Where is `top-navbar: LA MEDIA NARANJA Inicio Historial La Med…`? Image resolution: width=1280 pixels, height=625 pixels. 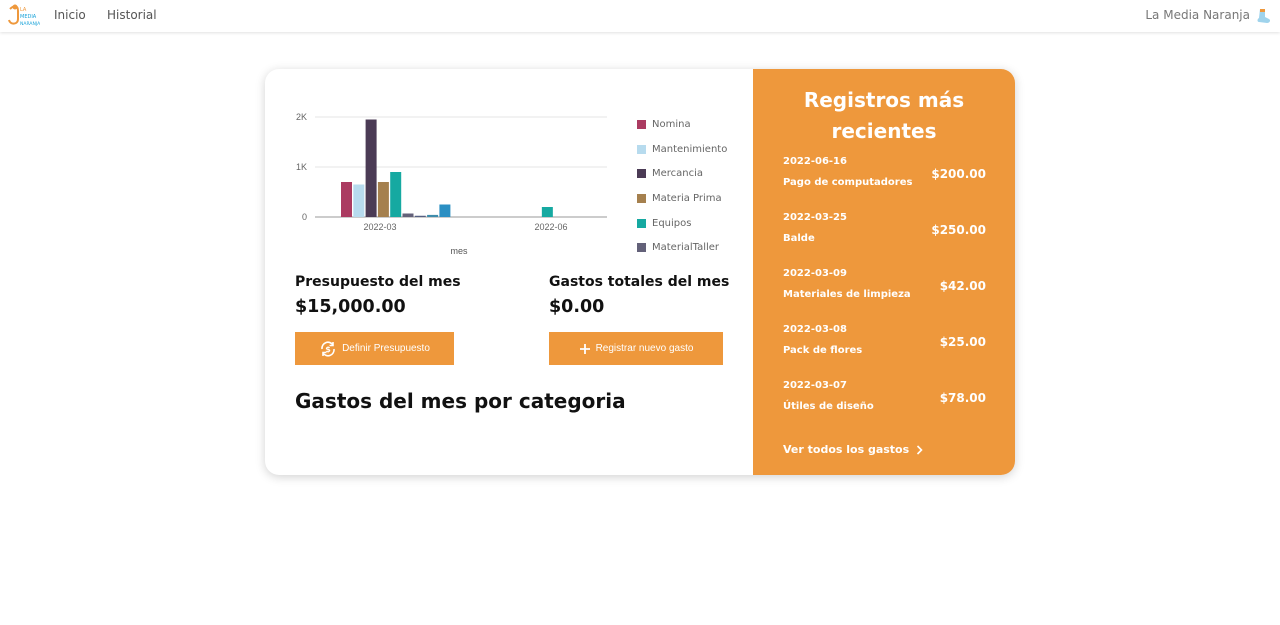 top-navbar: LA MEDIA NARANJA Inicio Historial La Med… is located at coordinates (640, 16).